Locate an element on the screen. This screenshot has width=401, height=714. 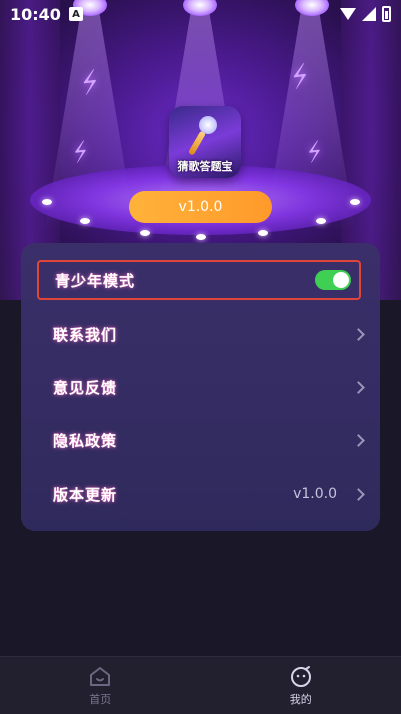
settings-row-privacy-policy: 隐私政策 is located at coordinates (209, 440).